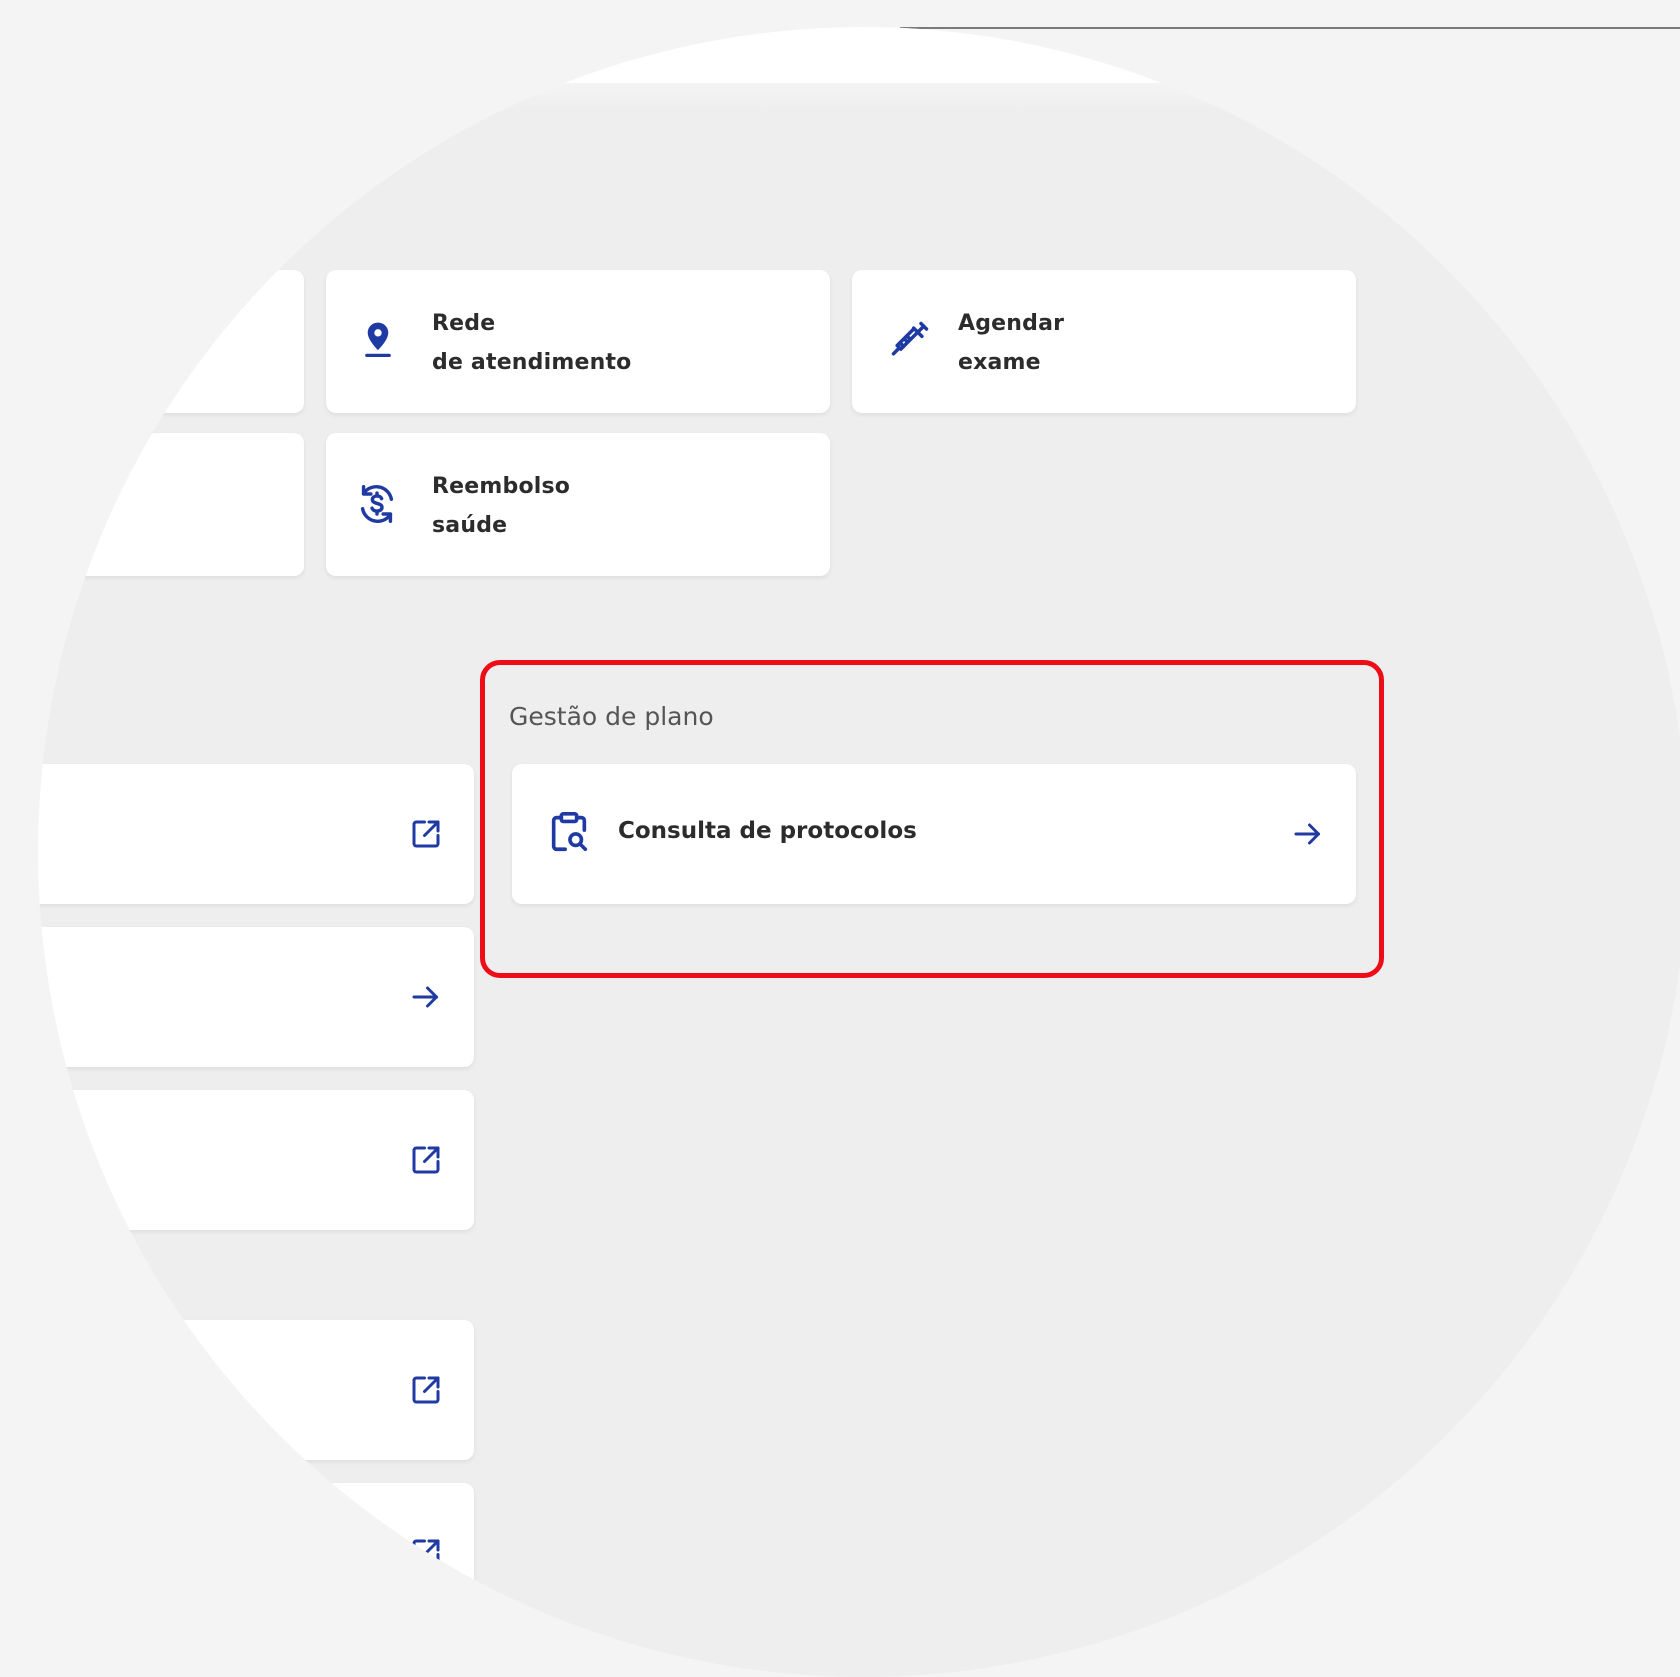 Image resolution: width=1680 pixels, height=1677 pixels. I want to click on quick-action-label: Reembolso saúde, so click(501, 506).